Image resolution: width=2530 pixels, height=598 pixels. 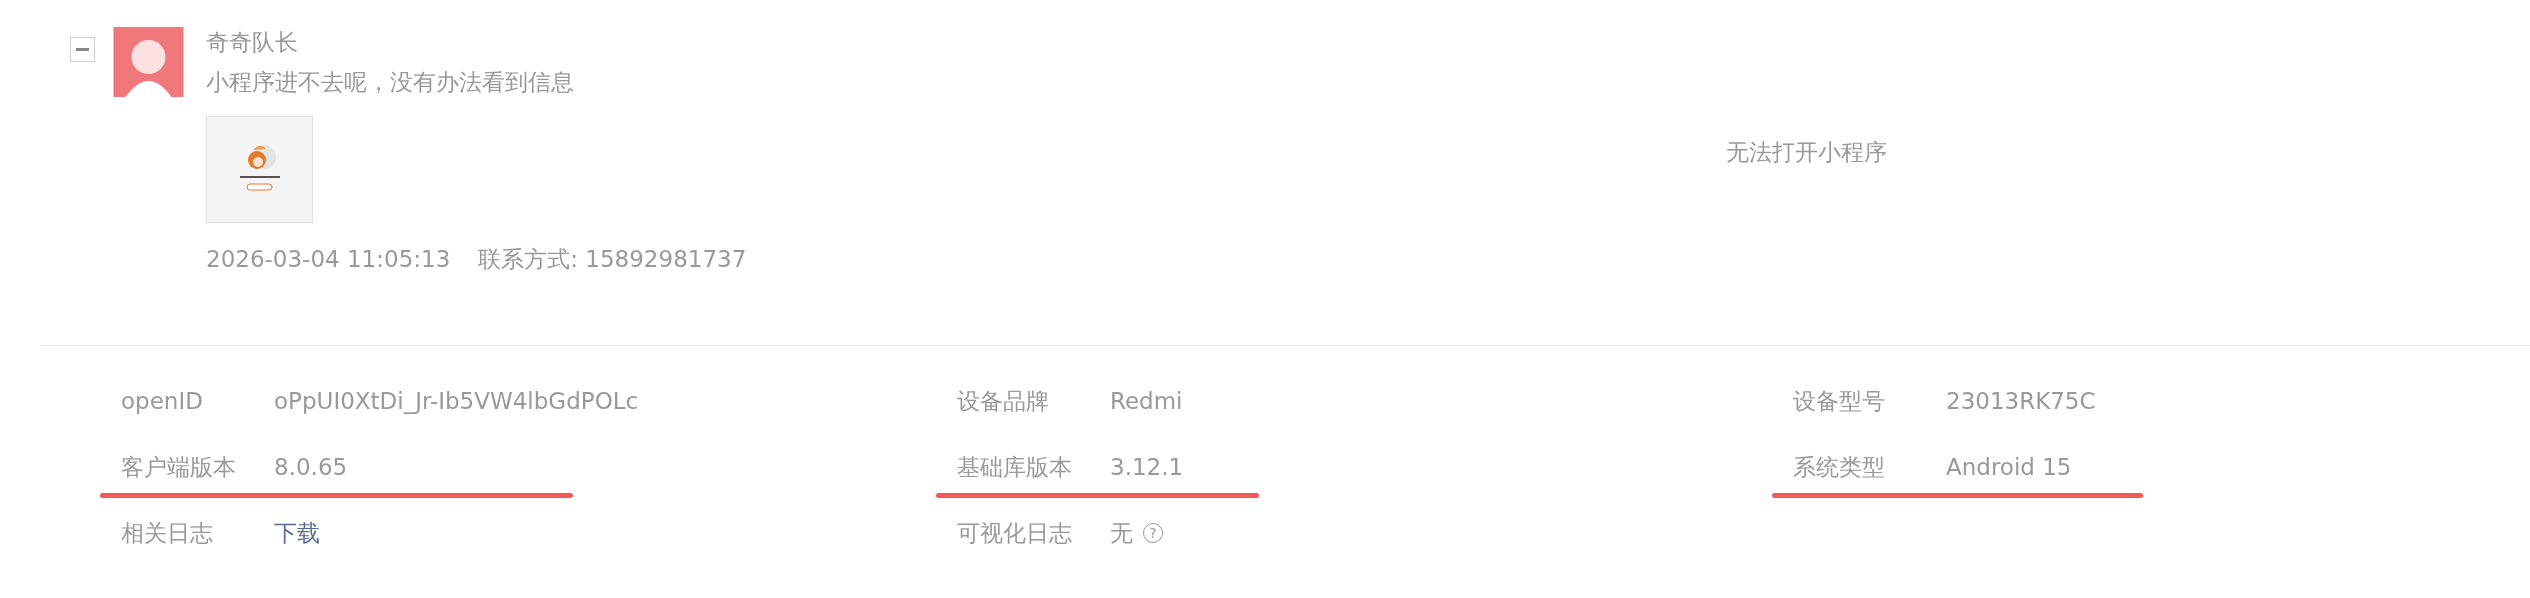 What do you see at coordinates (1121, 533) in the screenshot?
I see `field-value: 无` at bounding box center [1121, 533].